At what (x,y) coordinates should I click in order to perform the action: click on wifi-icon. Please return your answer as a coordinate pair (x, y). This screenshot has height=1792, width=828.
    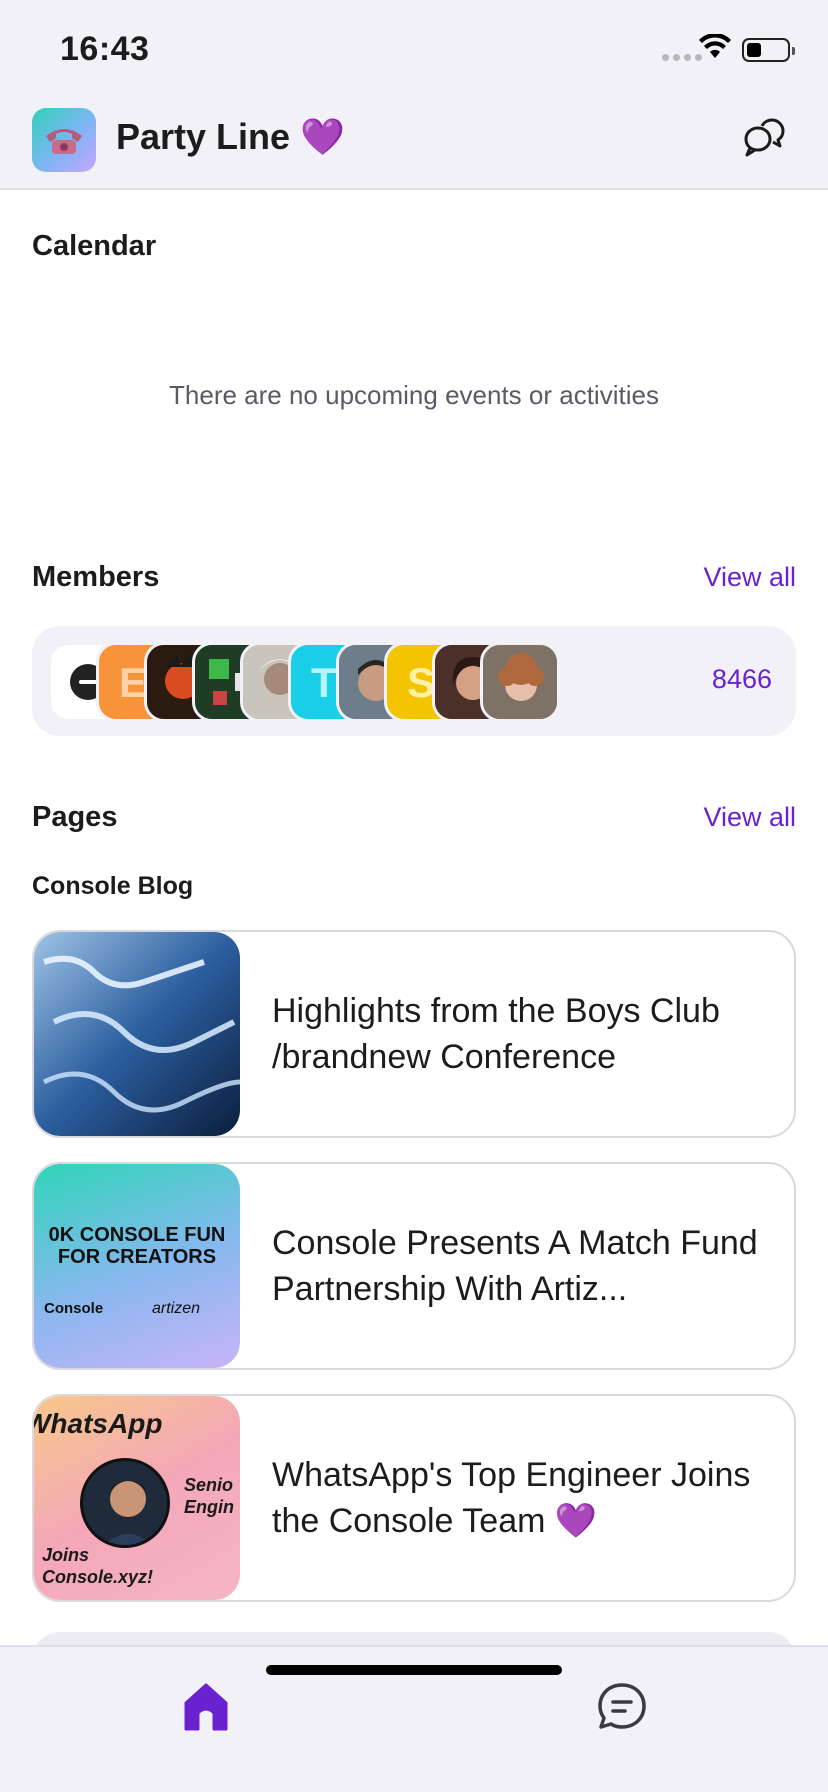
    Looking at the image, I should click on (715, 46).